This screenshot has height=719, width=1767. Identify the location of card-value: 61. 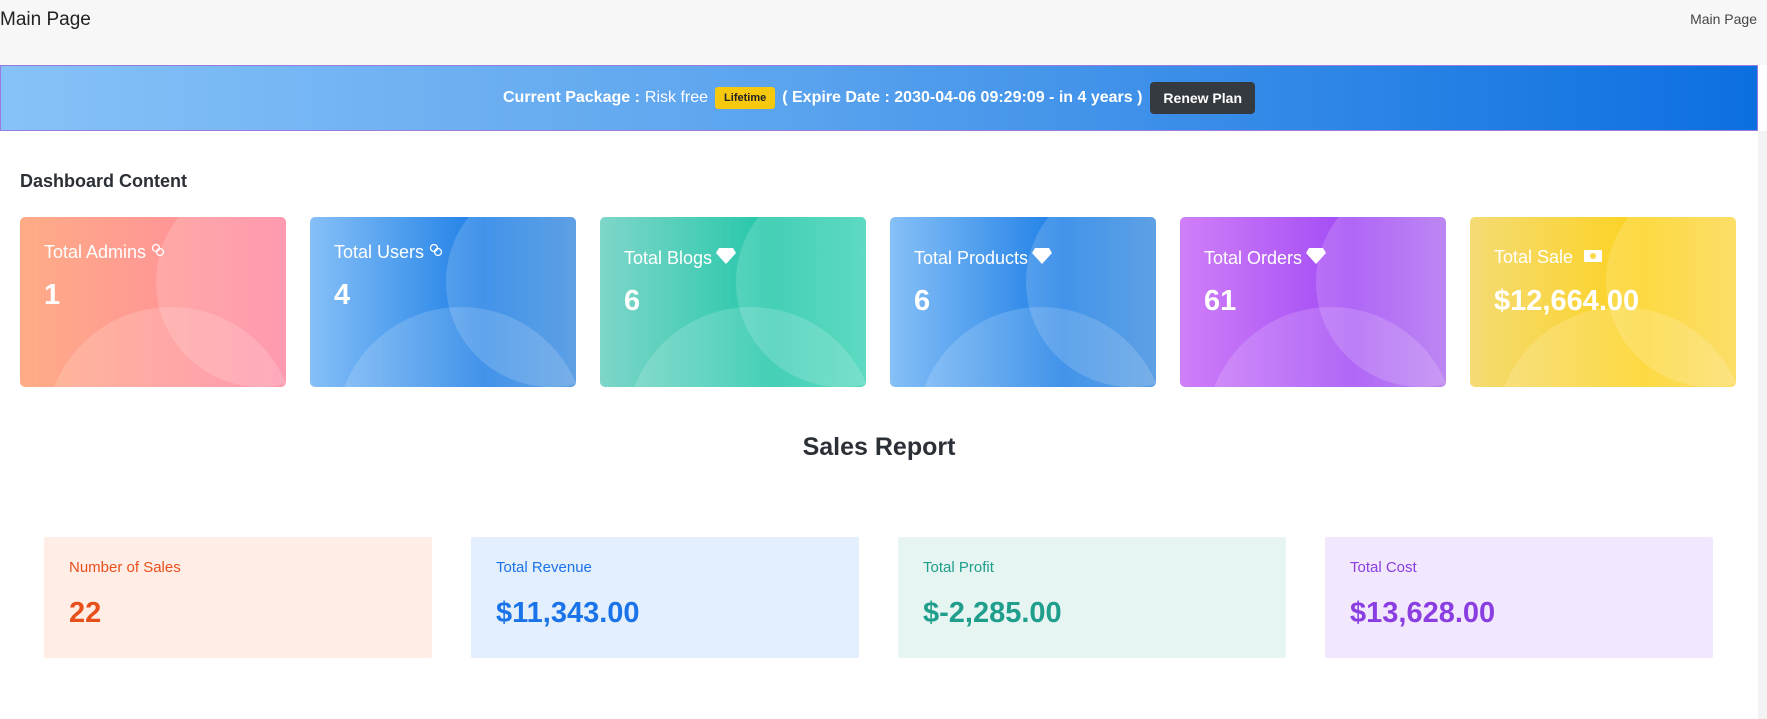
(1220, 301).